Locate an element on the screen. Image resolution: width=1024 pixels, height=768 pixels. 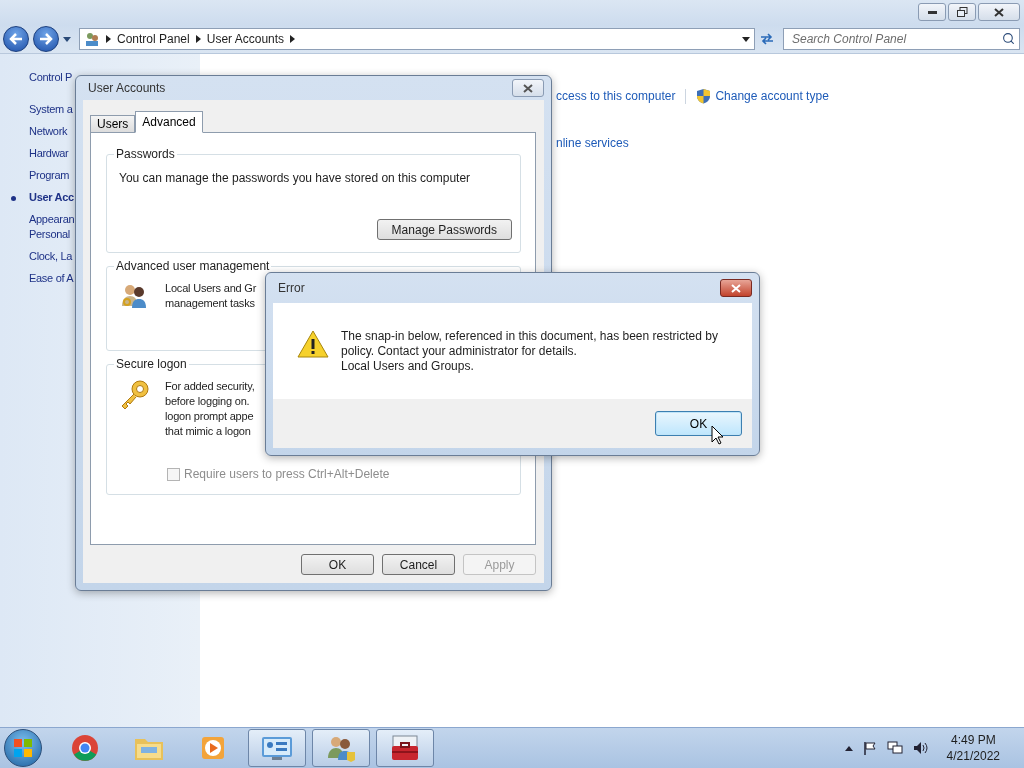
group-title: Secure logon is located at coordinates (151, 364).